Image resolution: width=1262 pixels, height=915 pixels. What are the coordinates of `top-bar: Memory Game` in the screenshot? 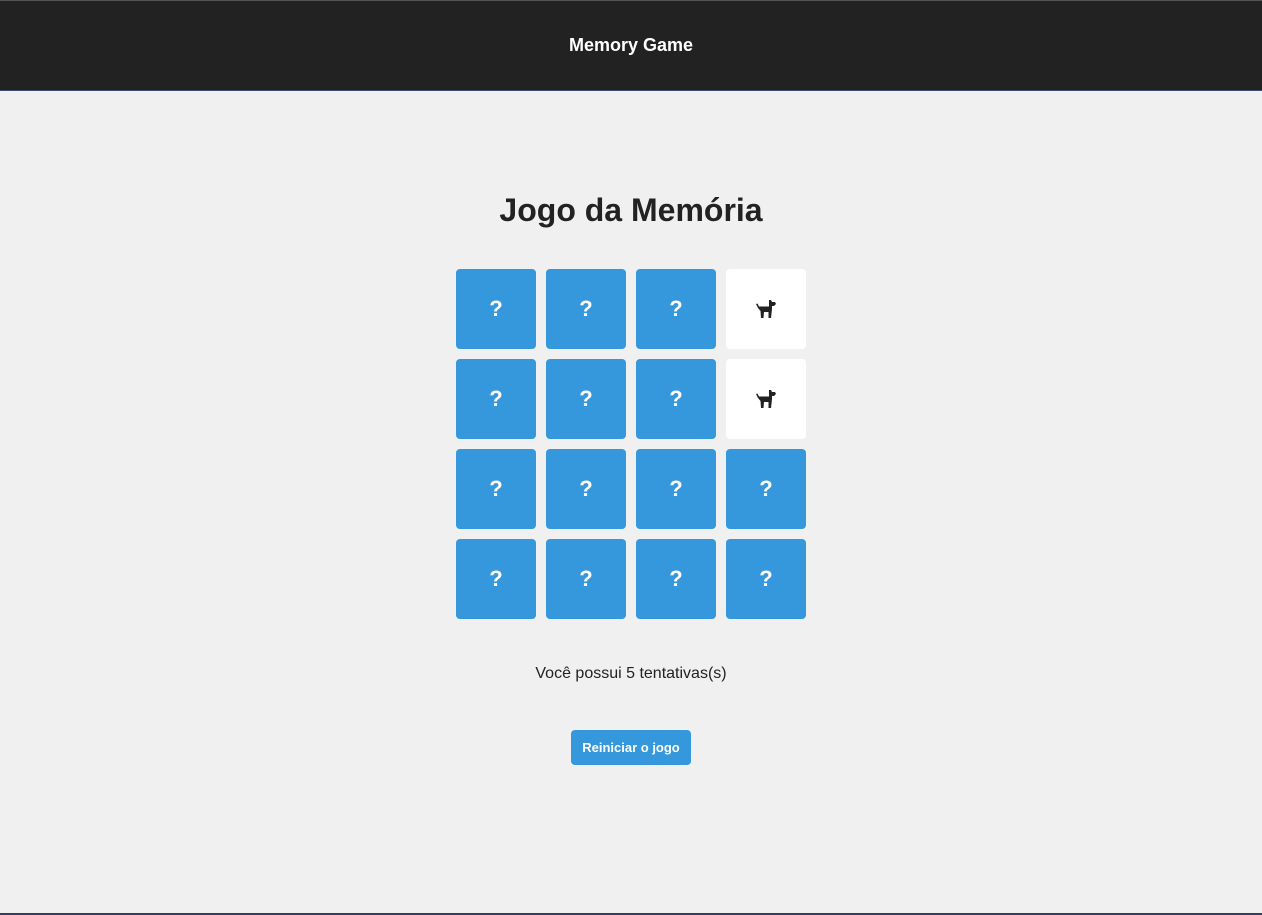 It's located at (631, 45).